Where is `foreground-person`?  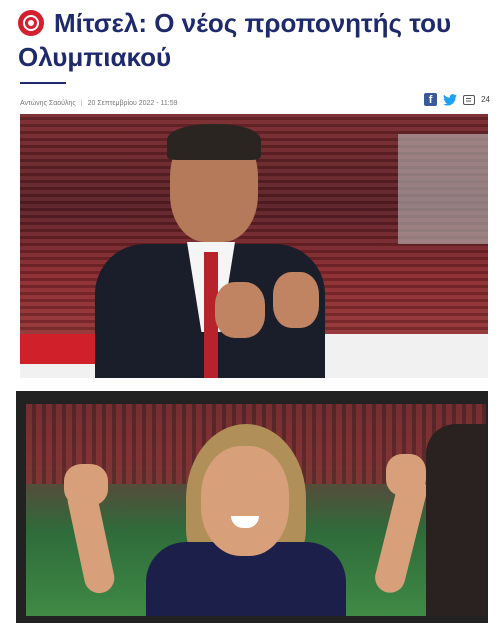
foreground-person is located at coordinates (456, 520).